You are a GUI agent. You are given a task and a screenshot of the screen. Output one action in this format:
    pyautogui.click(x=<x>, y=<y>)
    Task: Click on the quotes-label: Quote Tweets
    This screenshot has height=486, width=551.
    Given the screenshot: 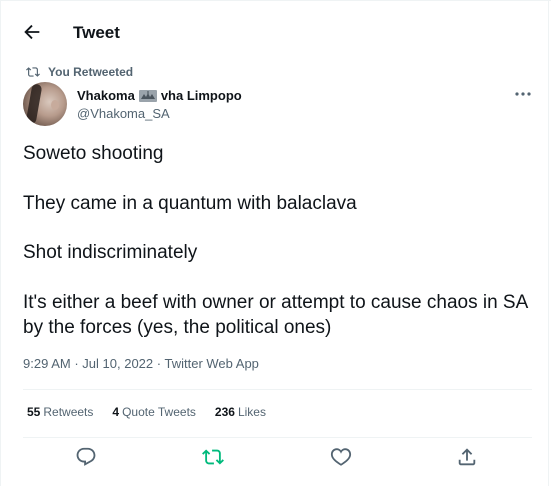 What is the action you would take?
    pyautogui.click(x=159, y=412)
    